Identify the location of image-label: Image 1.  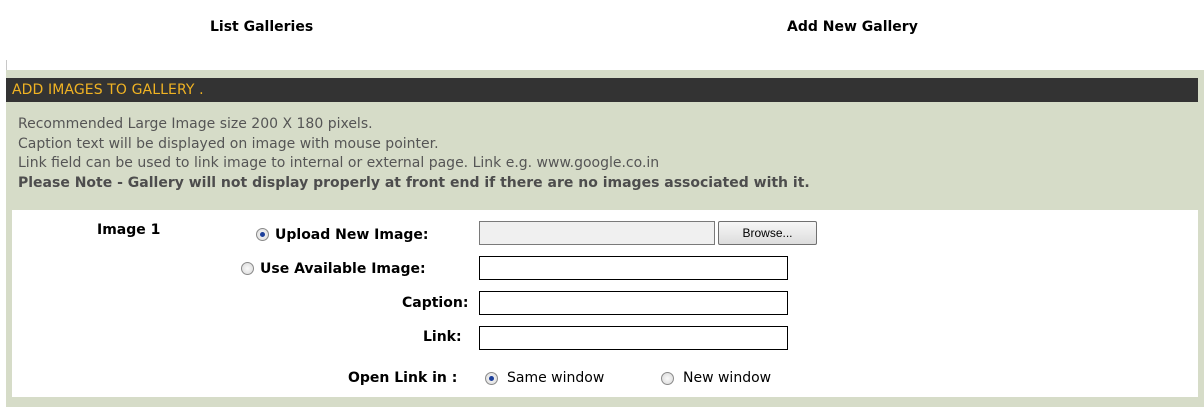
(129, 230).